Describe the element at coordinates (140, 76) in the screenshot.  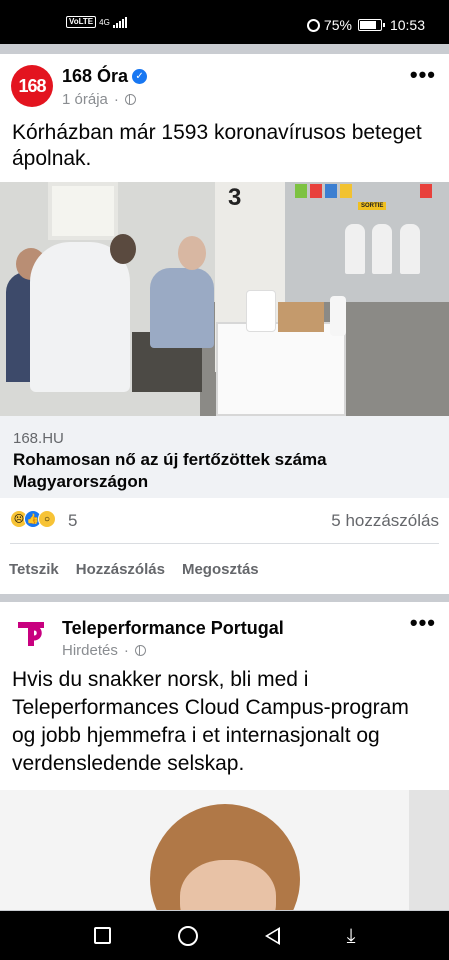
I see `verified-badge-icon: ✓` at that location.